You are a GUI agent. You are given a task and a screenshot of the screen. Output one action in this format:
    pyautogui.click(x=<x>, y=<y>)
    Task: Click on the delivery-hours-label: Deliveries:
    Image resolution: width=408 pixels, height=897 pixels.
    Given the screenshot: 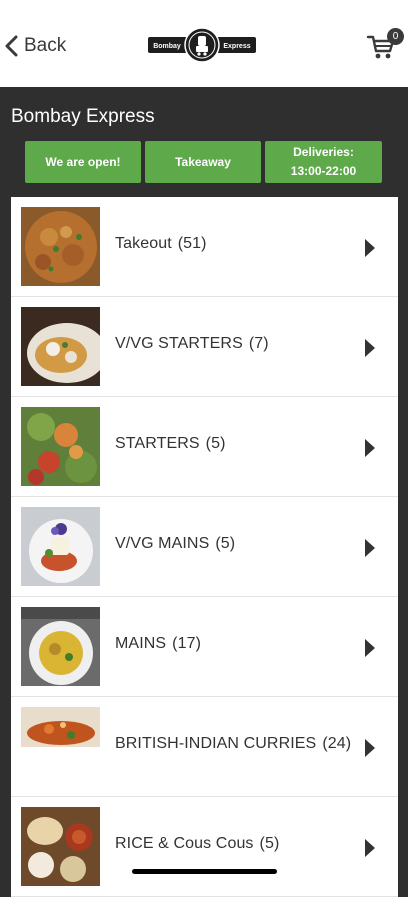 What is the action you would take?
    pyautogui.click(x=323, y=152)
    